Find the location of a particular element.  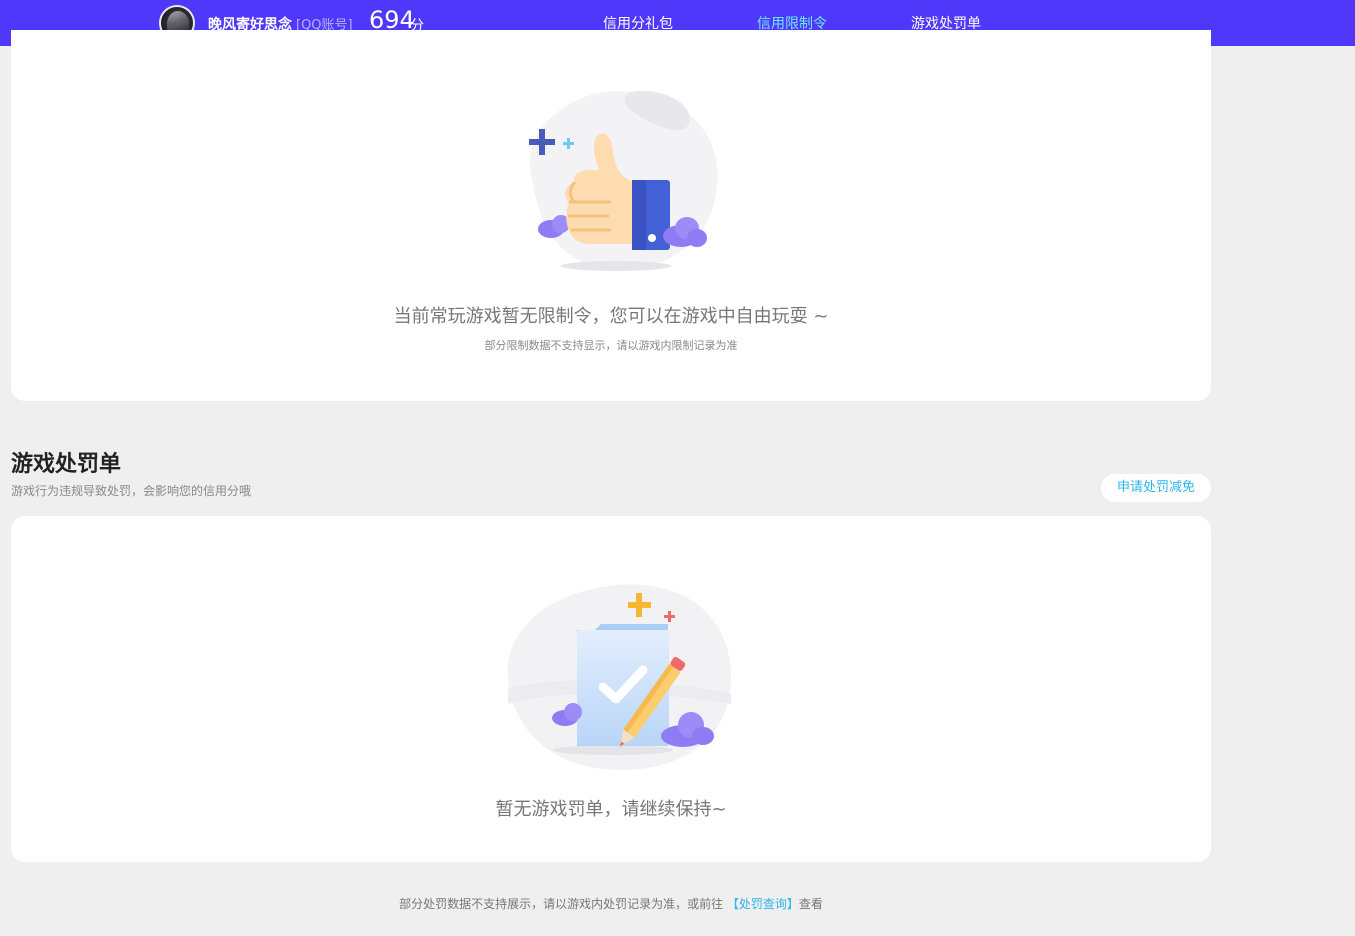

penalty-section-description: 游戏行为违规导致处罚，会影响您的信用分哦 is located at coordinates (131, 491).